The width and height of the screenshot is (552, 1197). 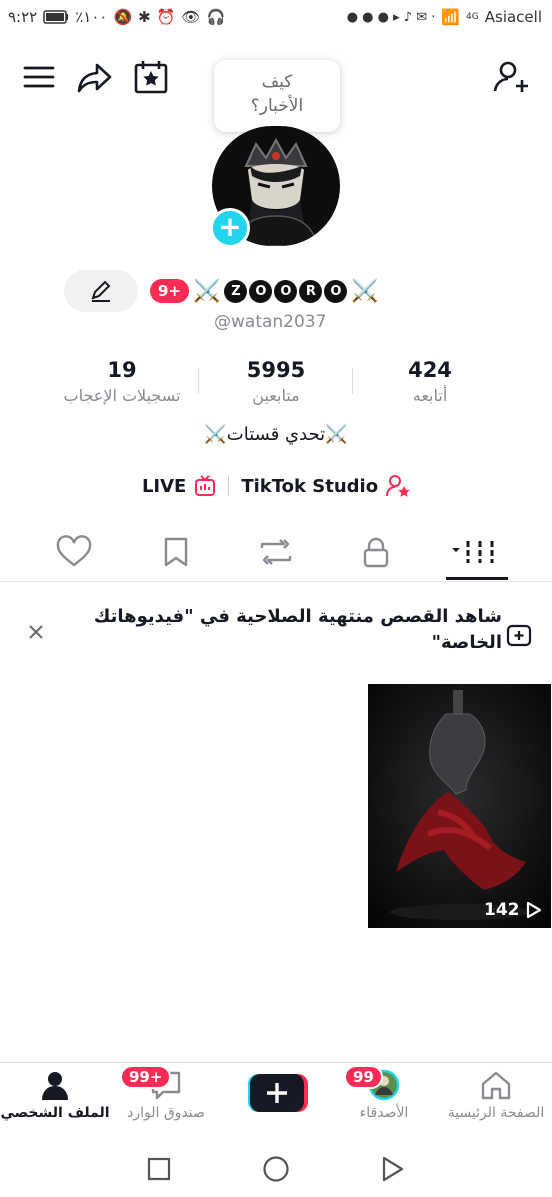 I want to click on active-tab-indicator, so click(x=477, y=578).